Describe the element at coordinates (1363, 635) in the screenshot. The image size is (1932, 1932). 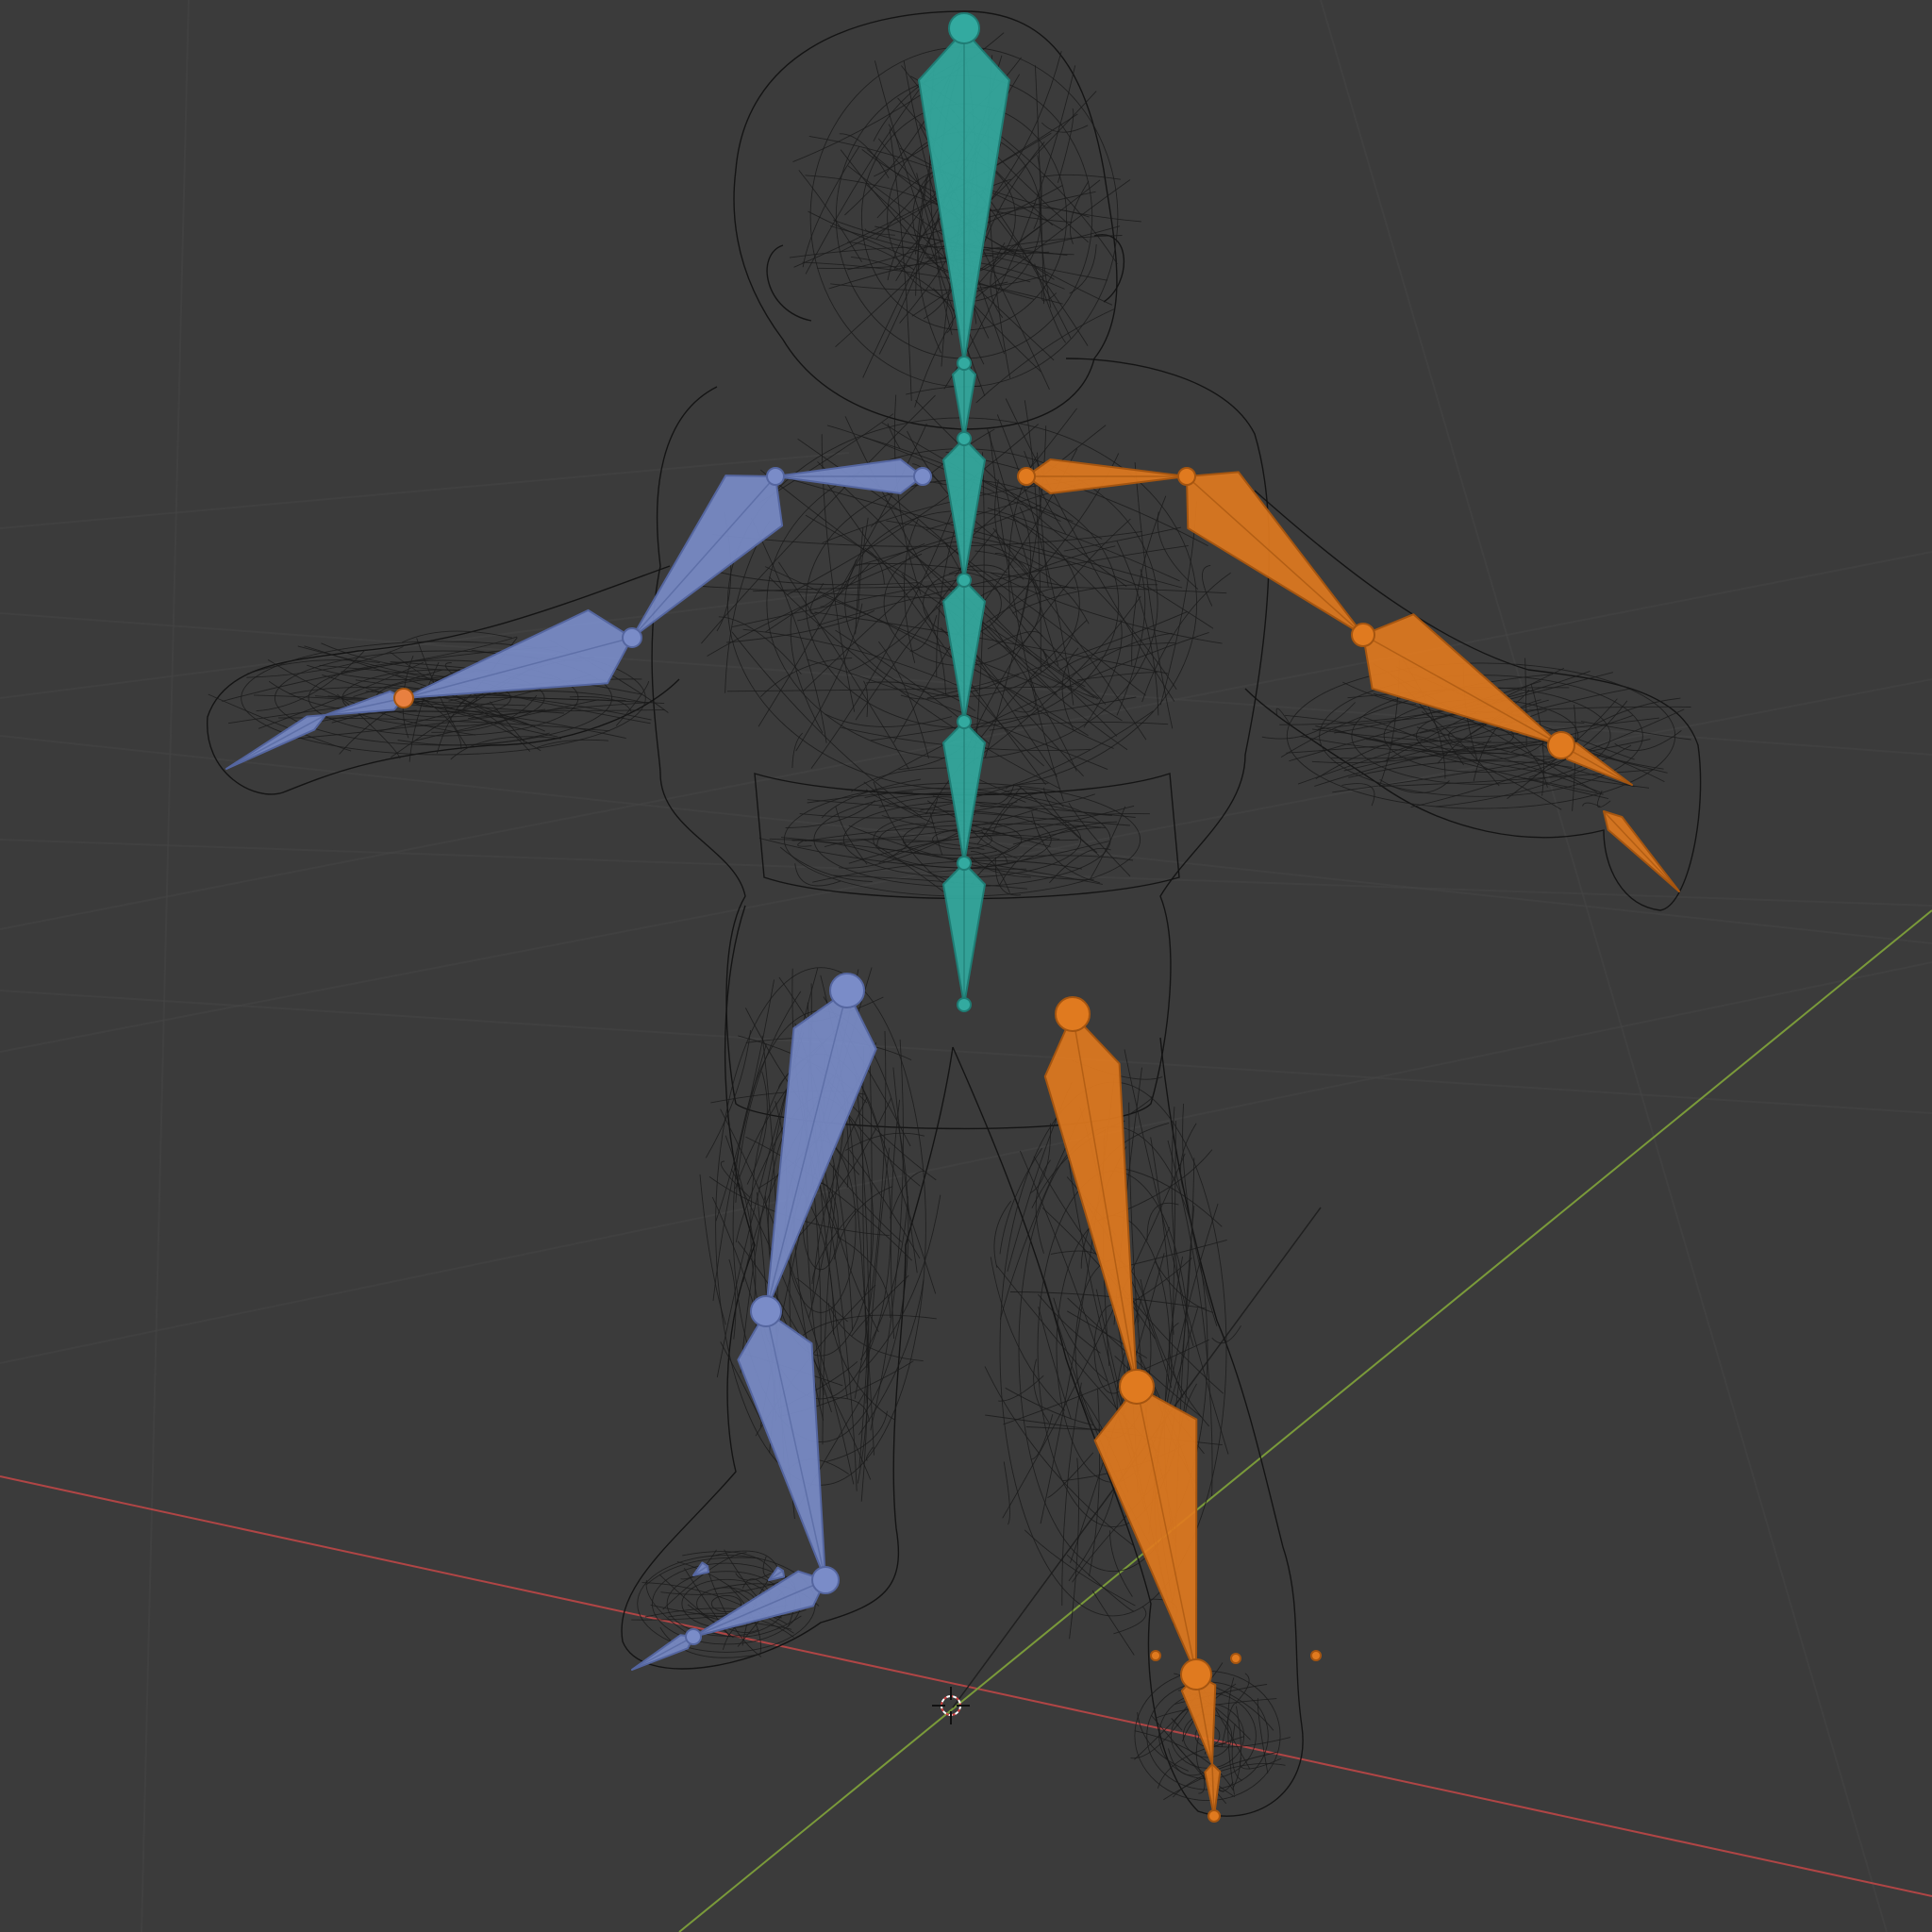
I see `joint-elbow-right` at that location.